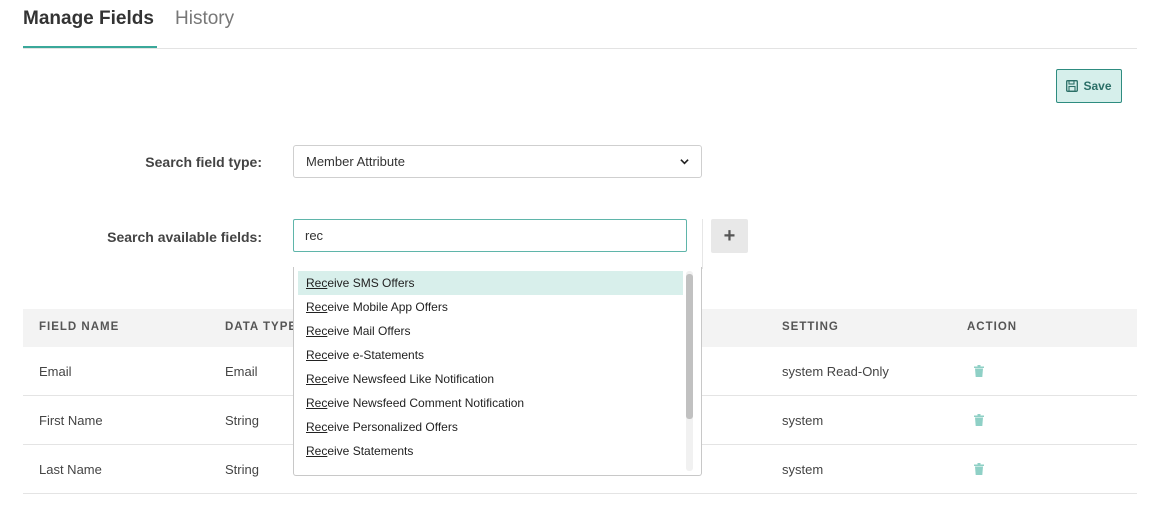 The image size is (1164, 515). What do you see at coordinates (702, 244) in the screenshot?
I see `divider` at bounding box center [702, 244].